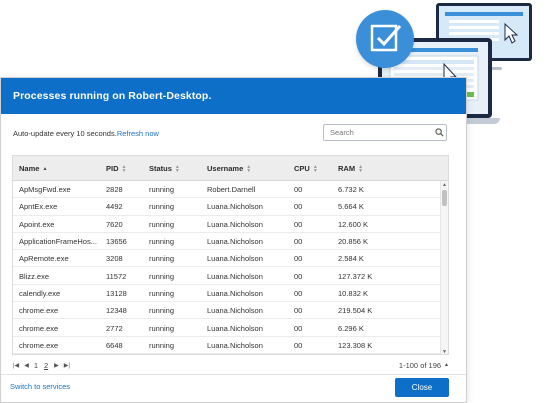 The image size is (550, 403). Describe the element at coordinates (36, 365) in the screenshot. I see `page-1-link: 1` at that location.